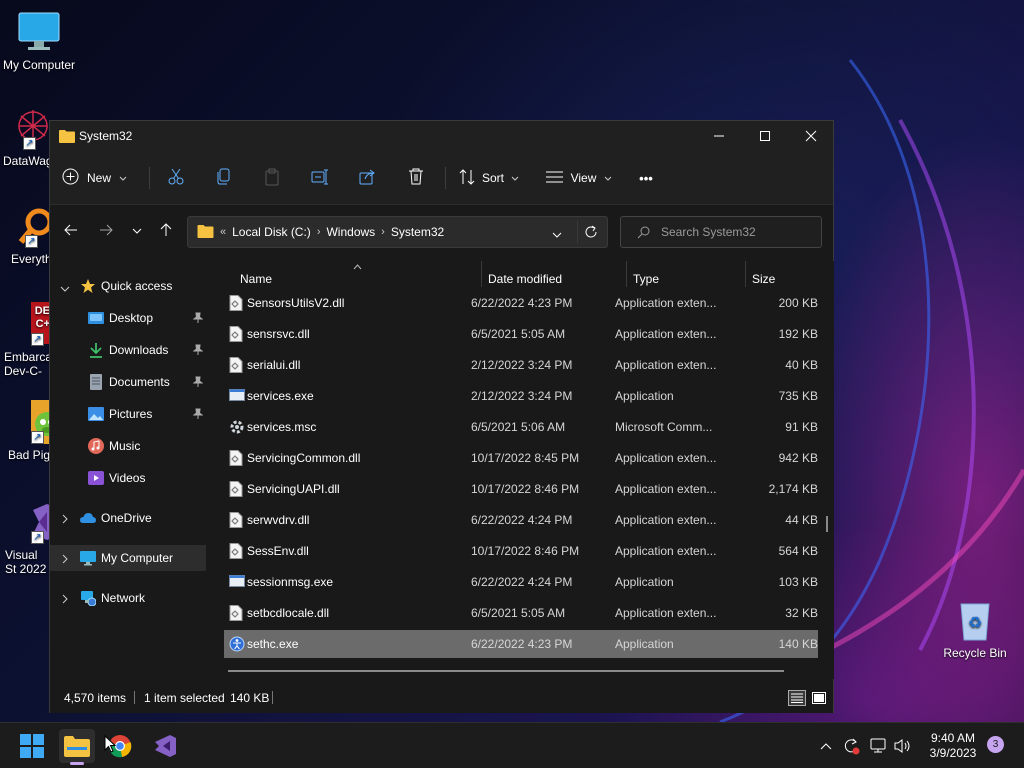 The width and height of the screenshot is (1024, 768). What do you see at coordinates (128, 350) in the screenshot?
I see `sidebar-item-downloads: Downloads` at bounding box center [128, 350].